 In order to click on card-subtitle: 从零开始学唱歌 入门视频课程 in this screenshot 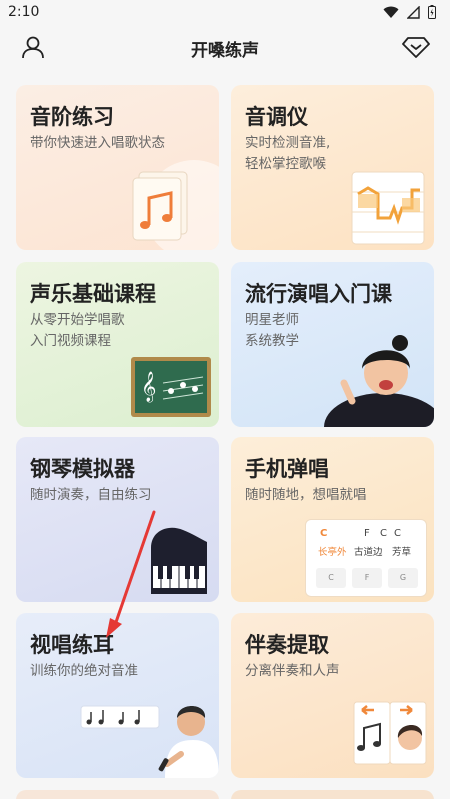, I will do `click(77, 330)`.